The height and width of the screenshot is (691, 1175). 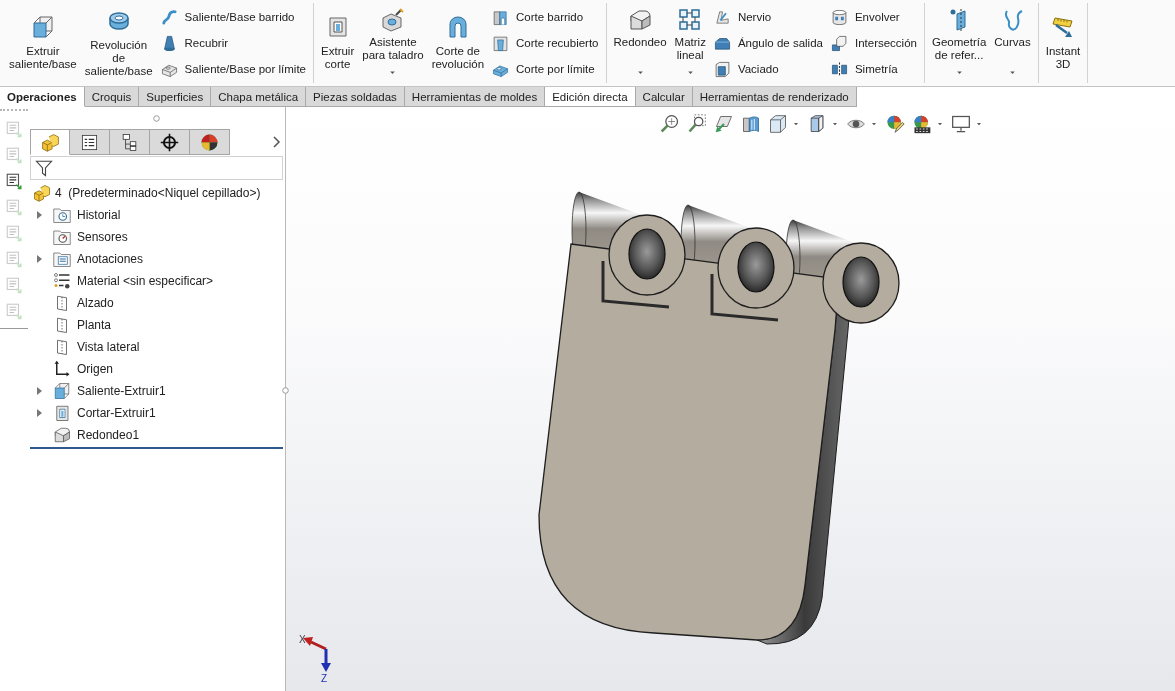 What do you see at coordinates (774, 97) in the screenshot?
I see `ribbon-tab: Herramientas de renderizado` at bounding box center [774, 97].